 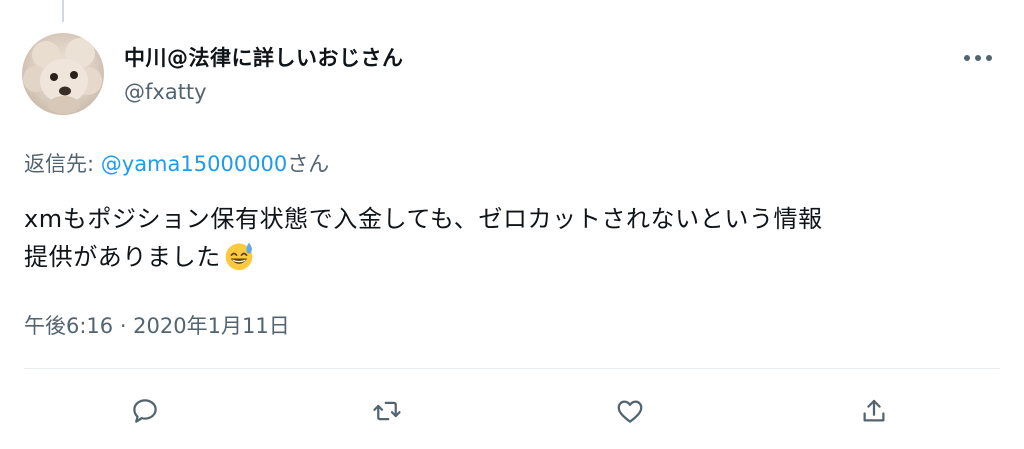 I want to click on more-options-button, so click(x=978, y=58).